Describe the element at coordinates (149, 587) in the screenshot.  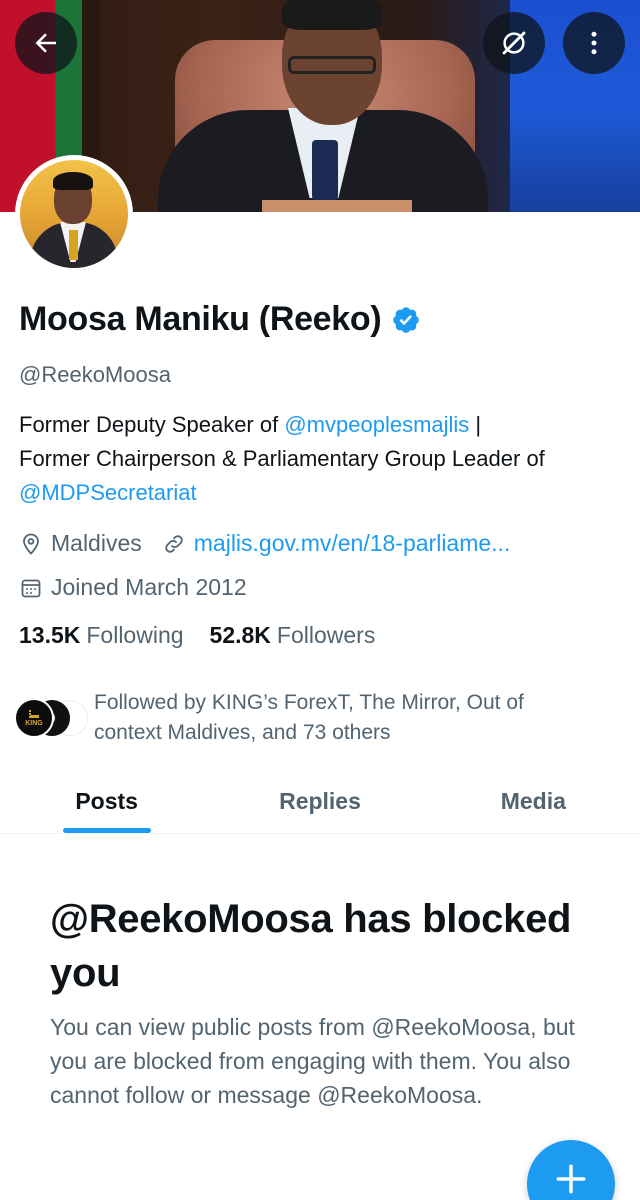
I see `profile-joined: Joined March 2012` at that location.